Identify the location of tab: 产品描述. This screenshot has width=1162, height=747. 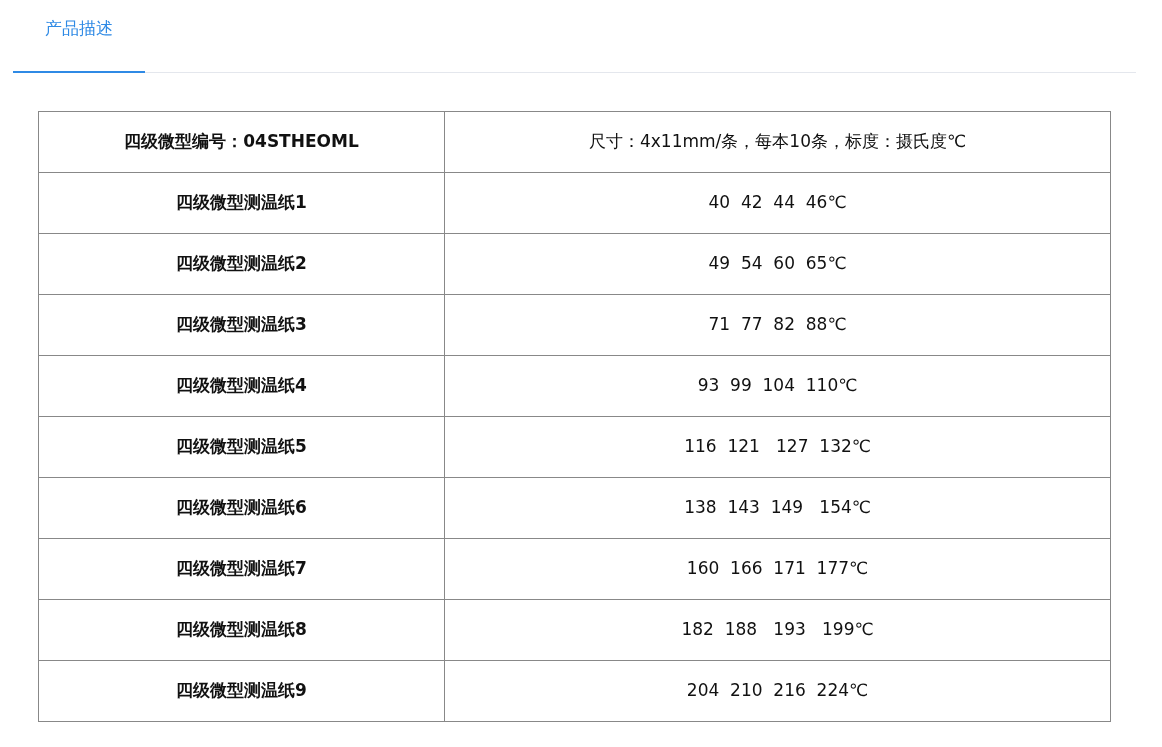
(79, 36).